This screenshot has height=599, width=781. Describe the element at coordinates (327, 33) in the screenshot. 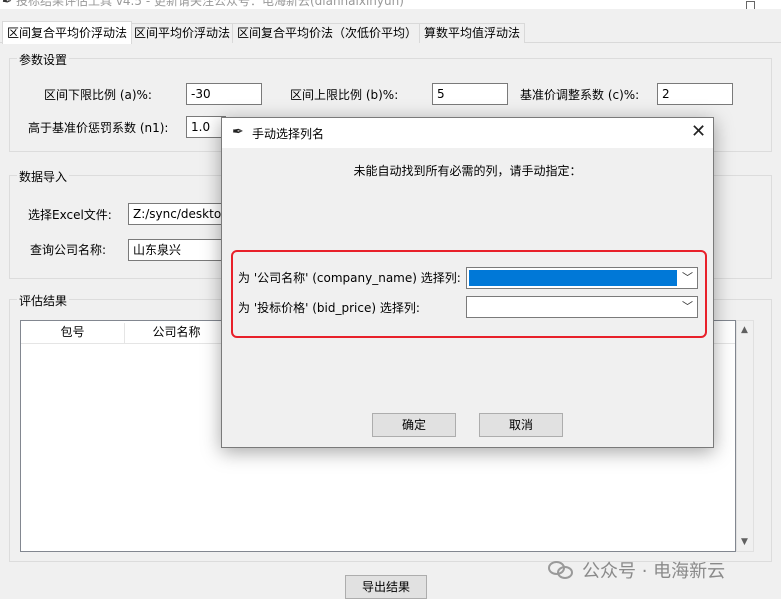

I see `tab-interval-composite-second-low: 区间复合平均价法（次低价平均）` at that location.